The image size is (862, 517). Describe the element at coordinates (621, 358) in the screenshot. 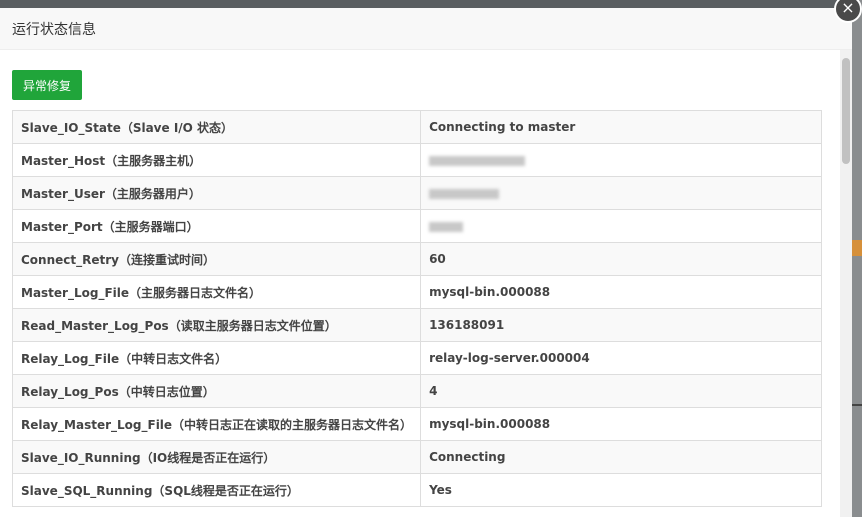

I see `row-value: relay-log-server.000004` at that location.